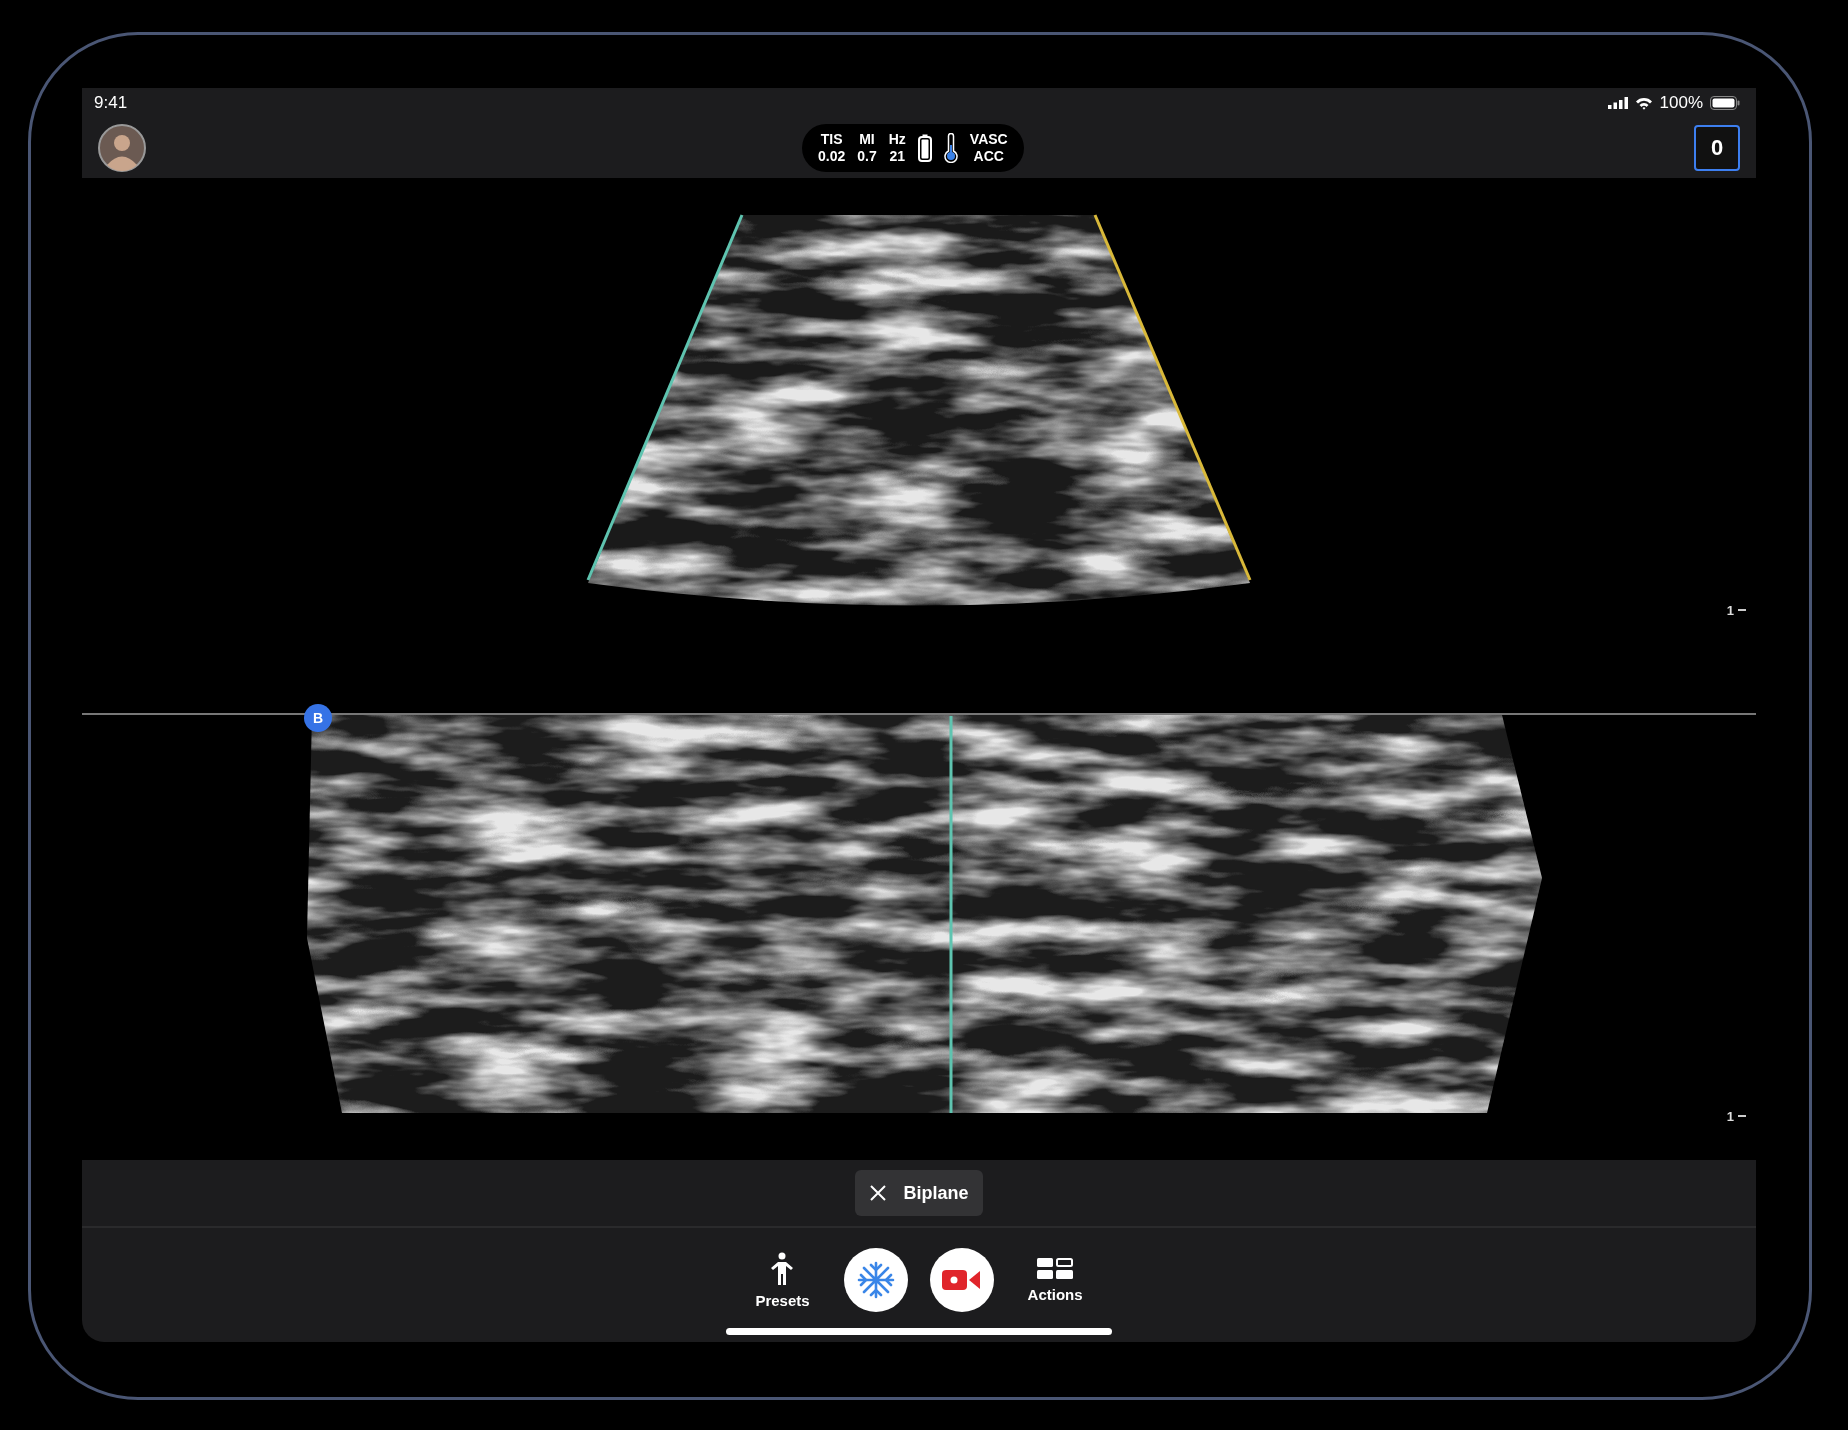 Image resolution: width=1848 pixels, height=1430 pixels. Describe the element at coordinates (1643, 103) in the screenshot. I see `wifi-icon` at that location.